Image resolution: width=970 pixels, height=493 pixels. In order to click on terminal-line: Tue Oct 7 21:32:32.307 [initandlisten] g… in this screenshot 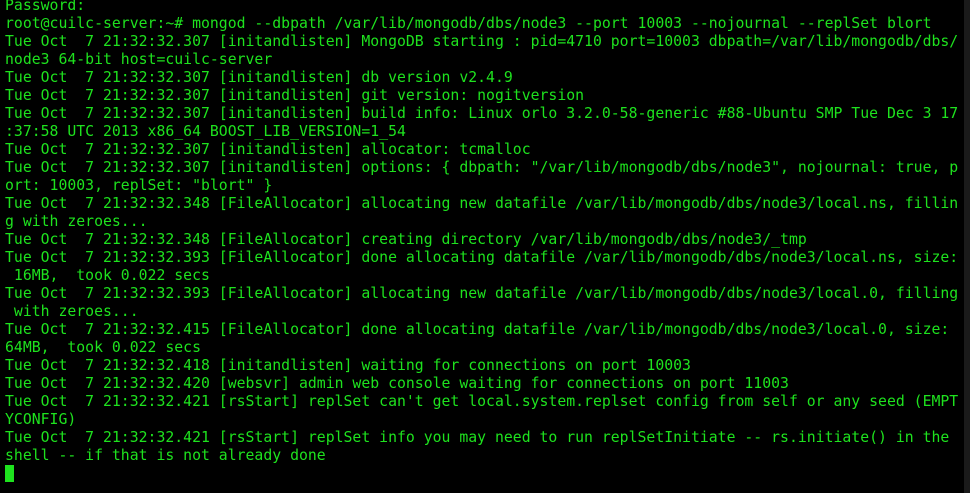, I will do `click(295, 95)`.